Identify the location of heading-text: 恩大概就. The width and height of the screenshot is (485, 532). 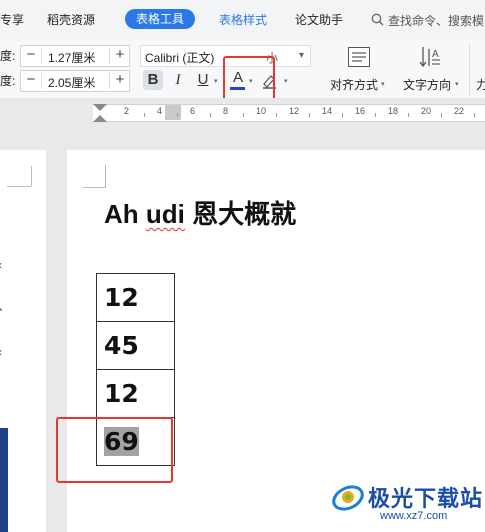
(240, 214).